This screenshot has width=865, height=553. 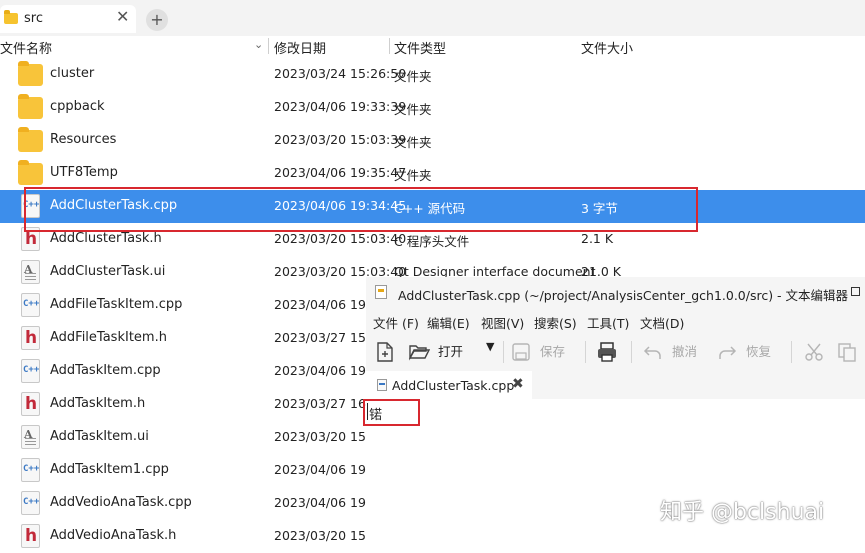 I want to click on menu-search: 搜索(S), so click(x=555, y=322).